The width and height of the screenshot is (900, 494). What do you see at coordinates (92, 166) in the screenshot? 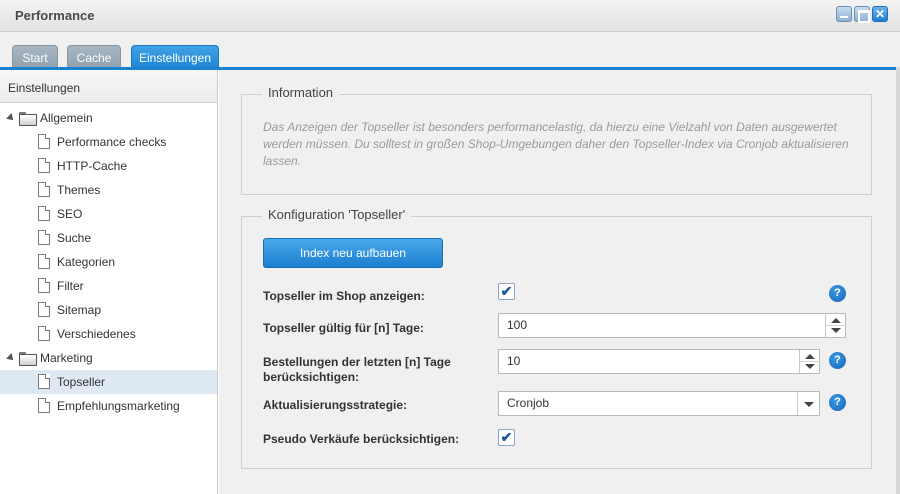
I see `tree-item-label: HTTP-Cache` at bounding box center [92, 166].